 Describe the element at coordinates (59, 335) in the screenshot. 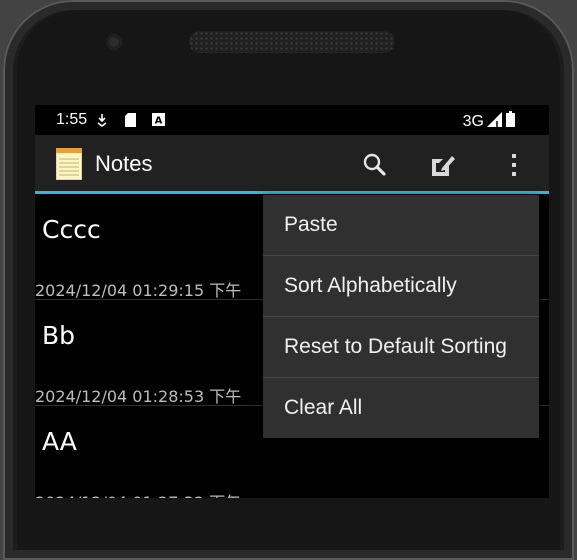

I see `note-title: Bb` at that location.